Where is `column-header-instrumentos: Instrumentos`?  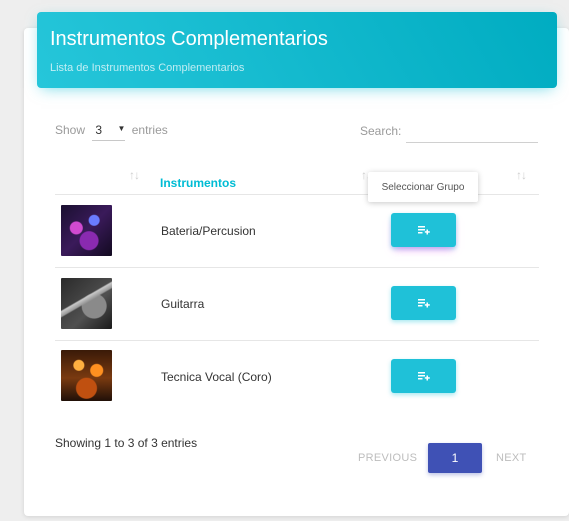 column-header-instrumentos: Instrumentos is located at coordinates (198, 183).